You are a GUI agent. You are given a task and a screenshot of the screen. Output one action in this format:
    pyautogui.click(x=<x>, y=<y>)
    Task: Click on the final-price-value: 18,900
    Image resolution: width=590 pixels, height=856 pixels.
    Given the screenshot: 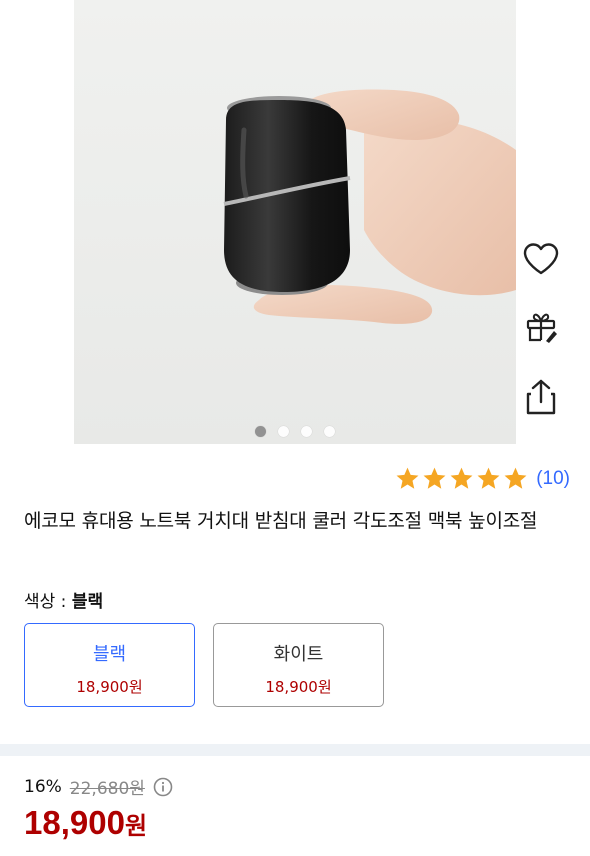 What is the action you would take?
    pyautogui.click(x=74, y=822)
    